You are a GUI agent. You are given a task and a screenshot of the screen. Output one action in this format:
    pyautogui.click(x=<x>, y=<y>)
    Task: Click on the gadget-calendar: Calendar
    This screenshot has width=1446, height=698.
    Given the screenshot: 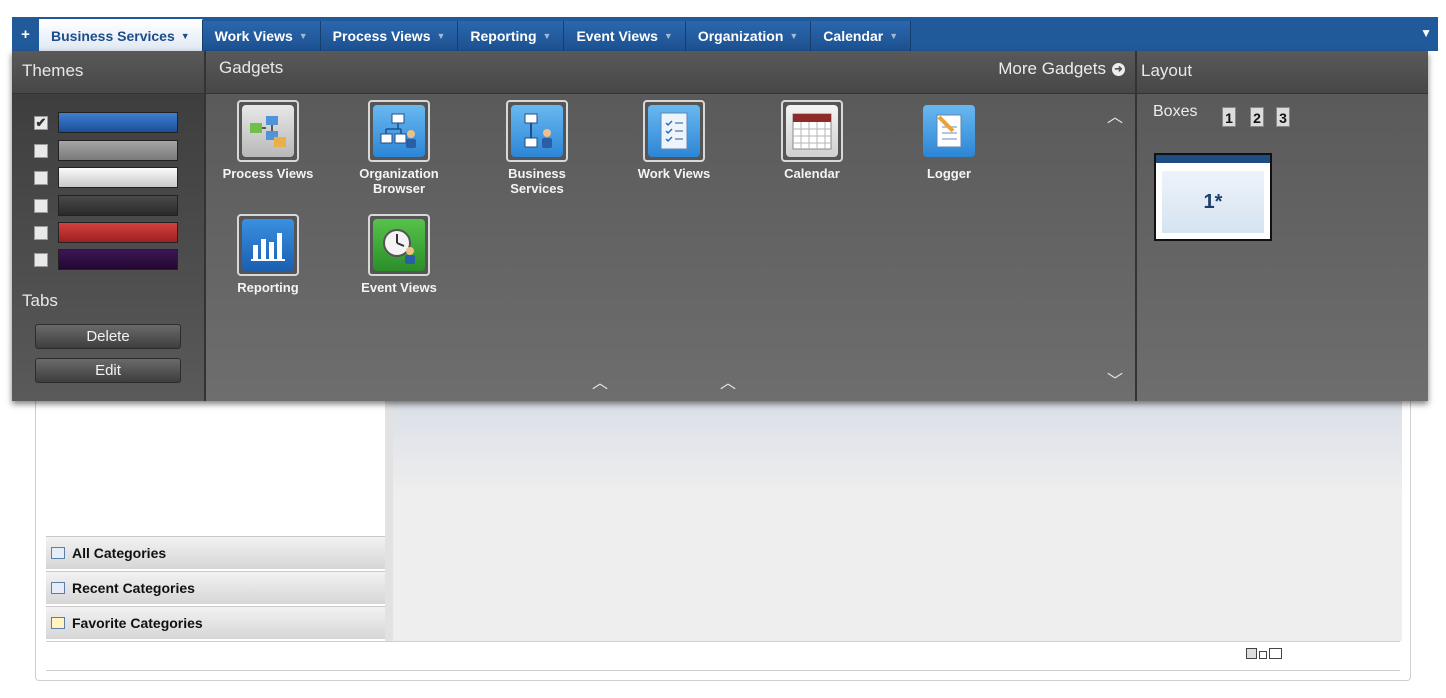 What is the action you would take?
    pyautogui.click(x=812, y=140)
    